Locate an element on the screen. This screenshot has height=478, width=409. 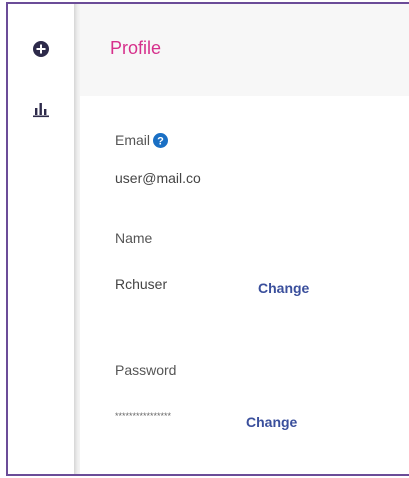
email-value: user@mail.co is located at coordinates (158, 178).